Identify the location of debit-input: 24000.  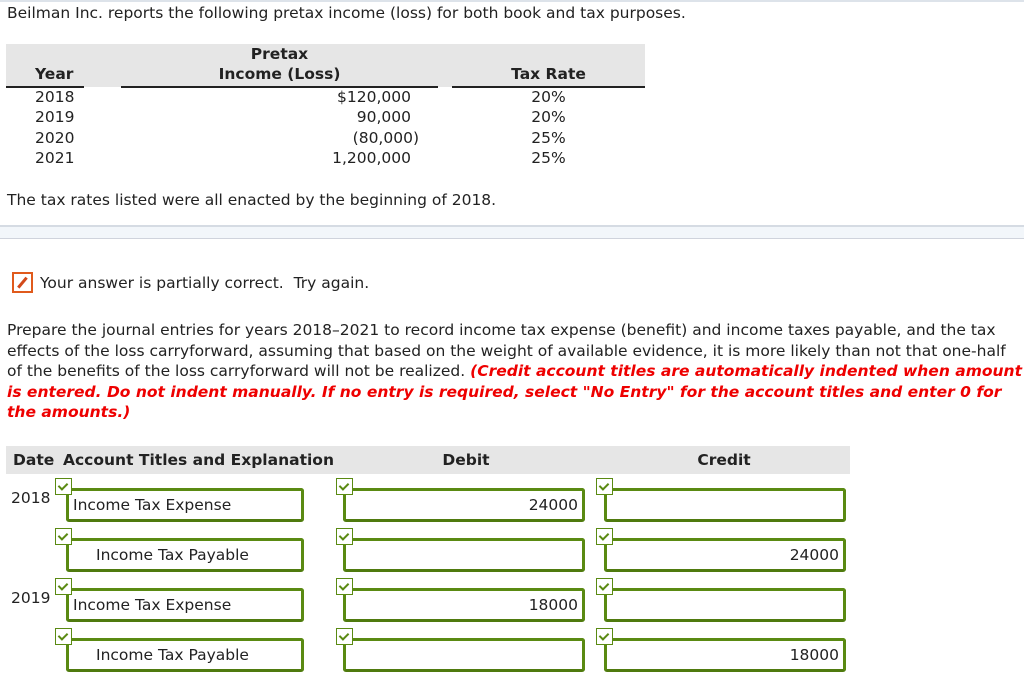
(464, 505).